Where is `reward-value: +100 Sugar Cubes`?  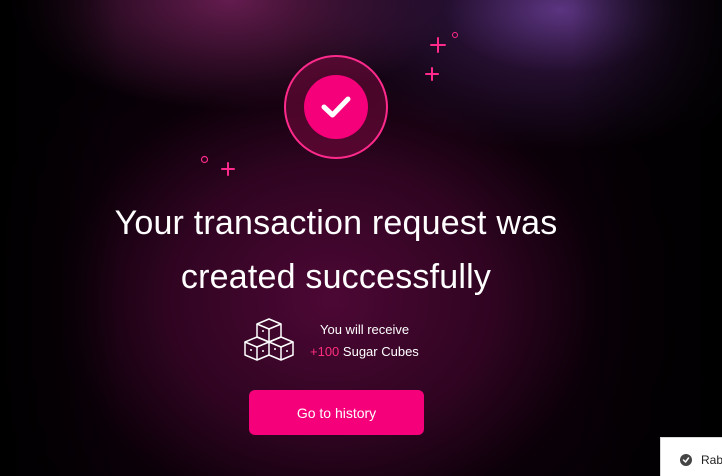
reward-value: +100 Sugar Cubes is located at coordinates (364, 351).